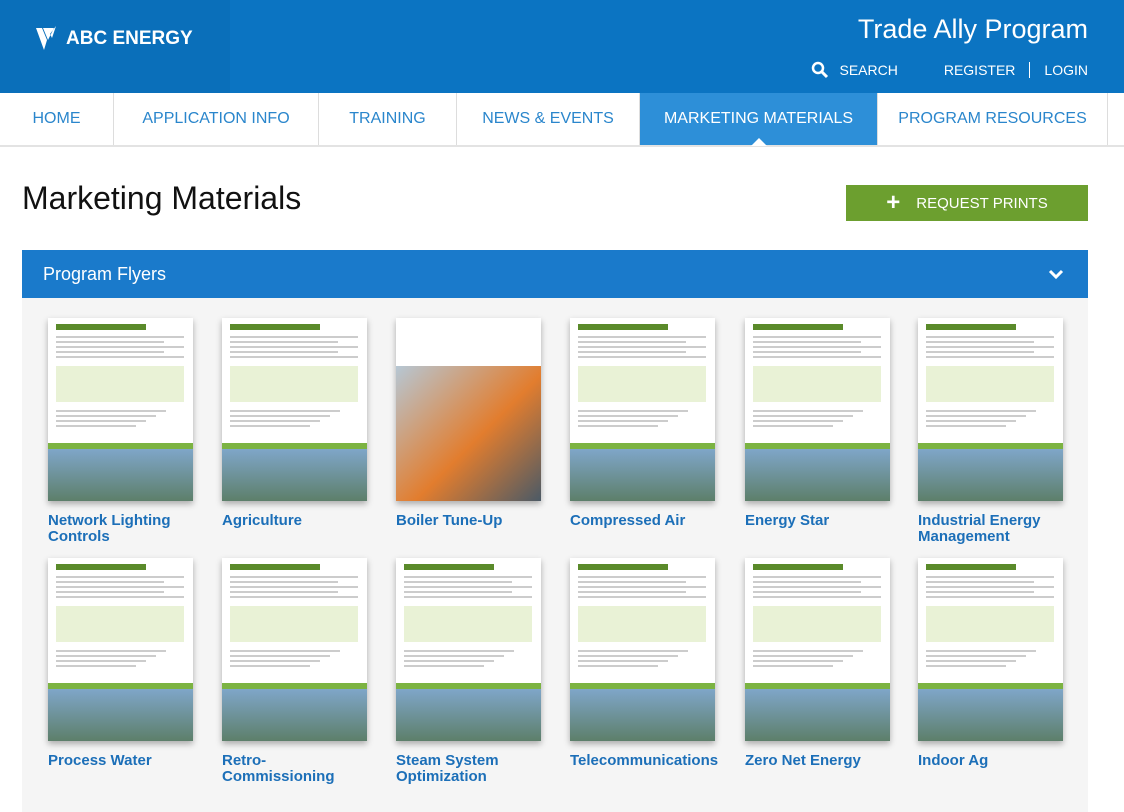 Image resolution: width=1124 pixels, height=812 pixels. I want to click on flyer-card: Retro-Commissioning, so click(294, 671).